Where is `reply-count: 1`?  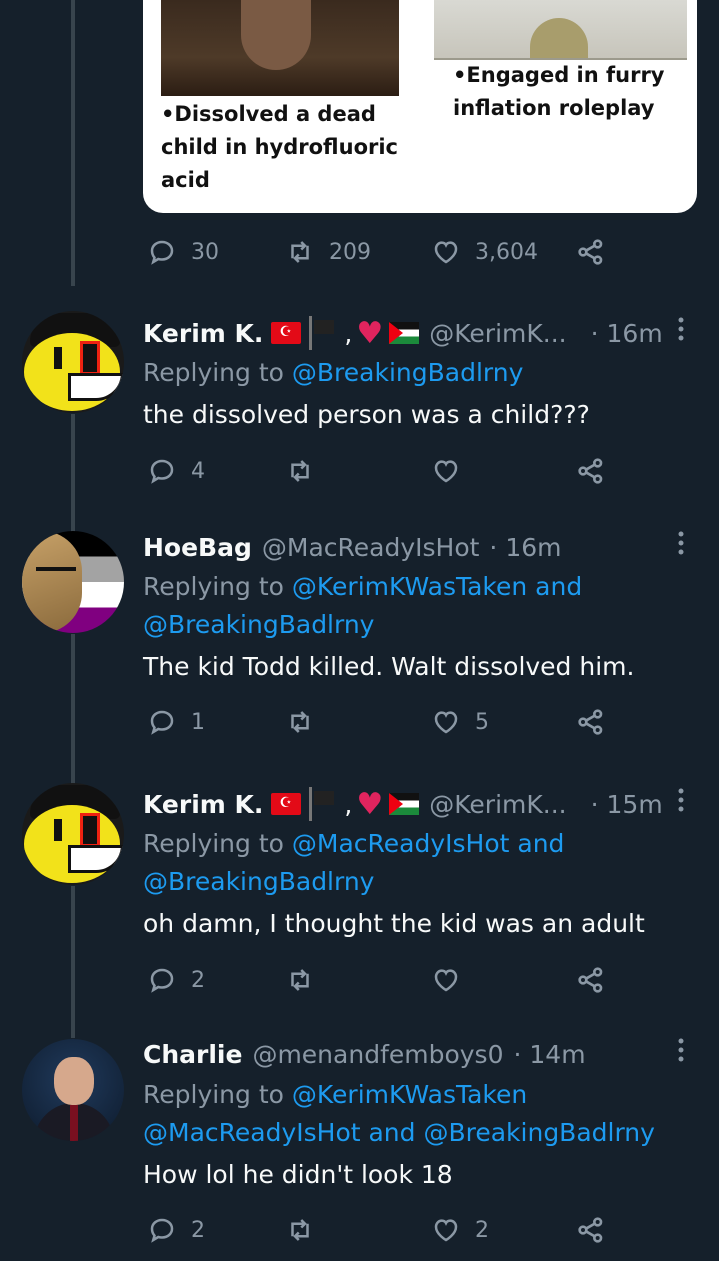 reply-count: 1 is located at coordinates (198, 722).